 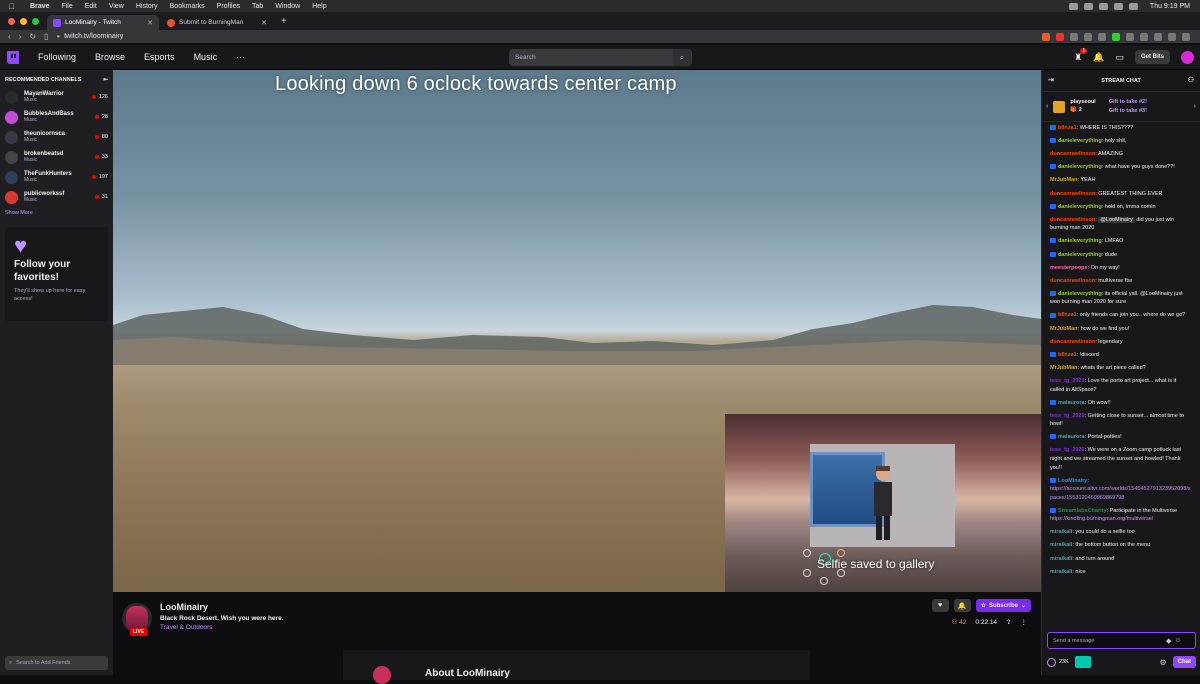 What do you see at coordinates (1128, 111) in the screenshot?
I see `gift-slot-3: Gift to take #3!` at bounding box center [1128, 111].